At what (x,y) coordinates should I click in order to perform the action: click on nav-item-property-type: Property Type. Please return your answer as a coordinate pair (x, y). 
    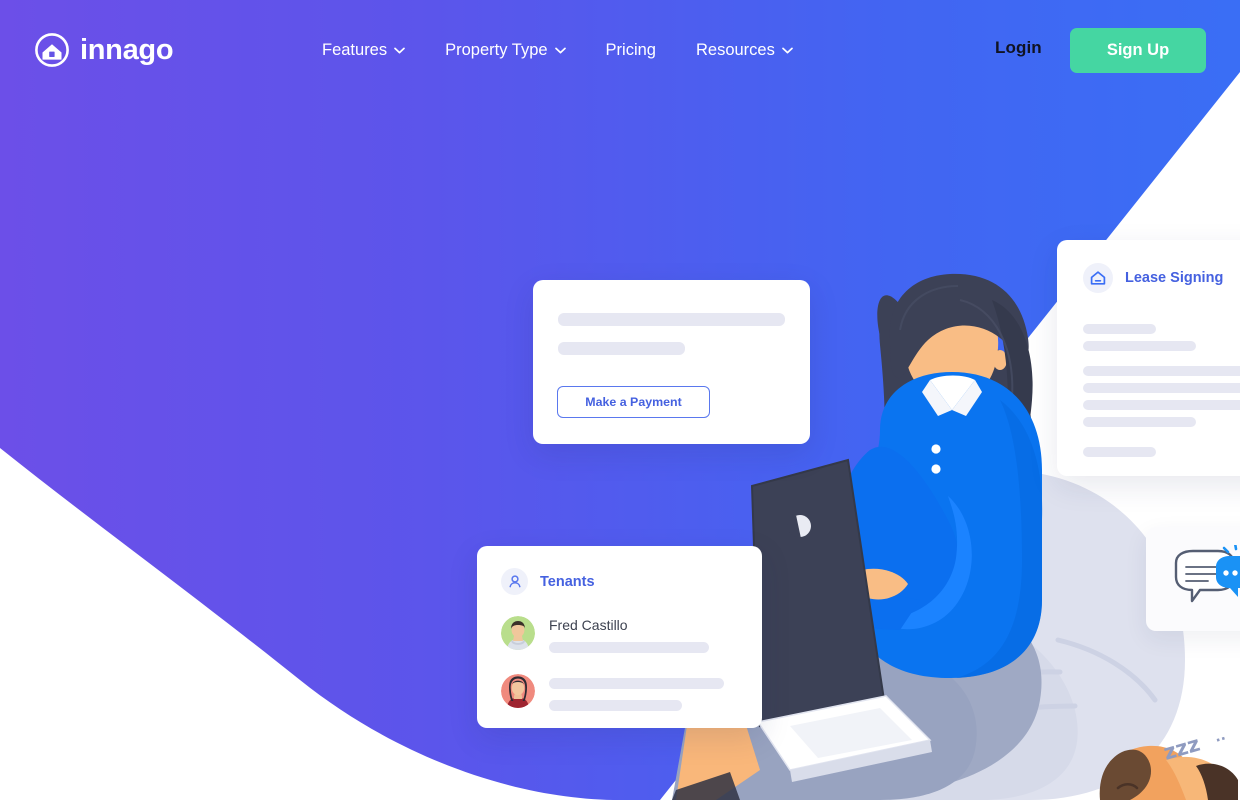
    Looking at the image, I should click on (505, 50).